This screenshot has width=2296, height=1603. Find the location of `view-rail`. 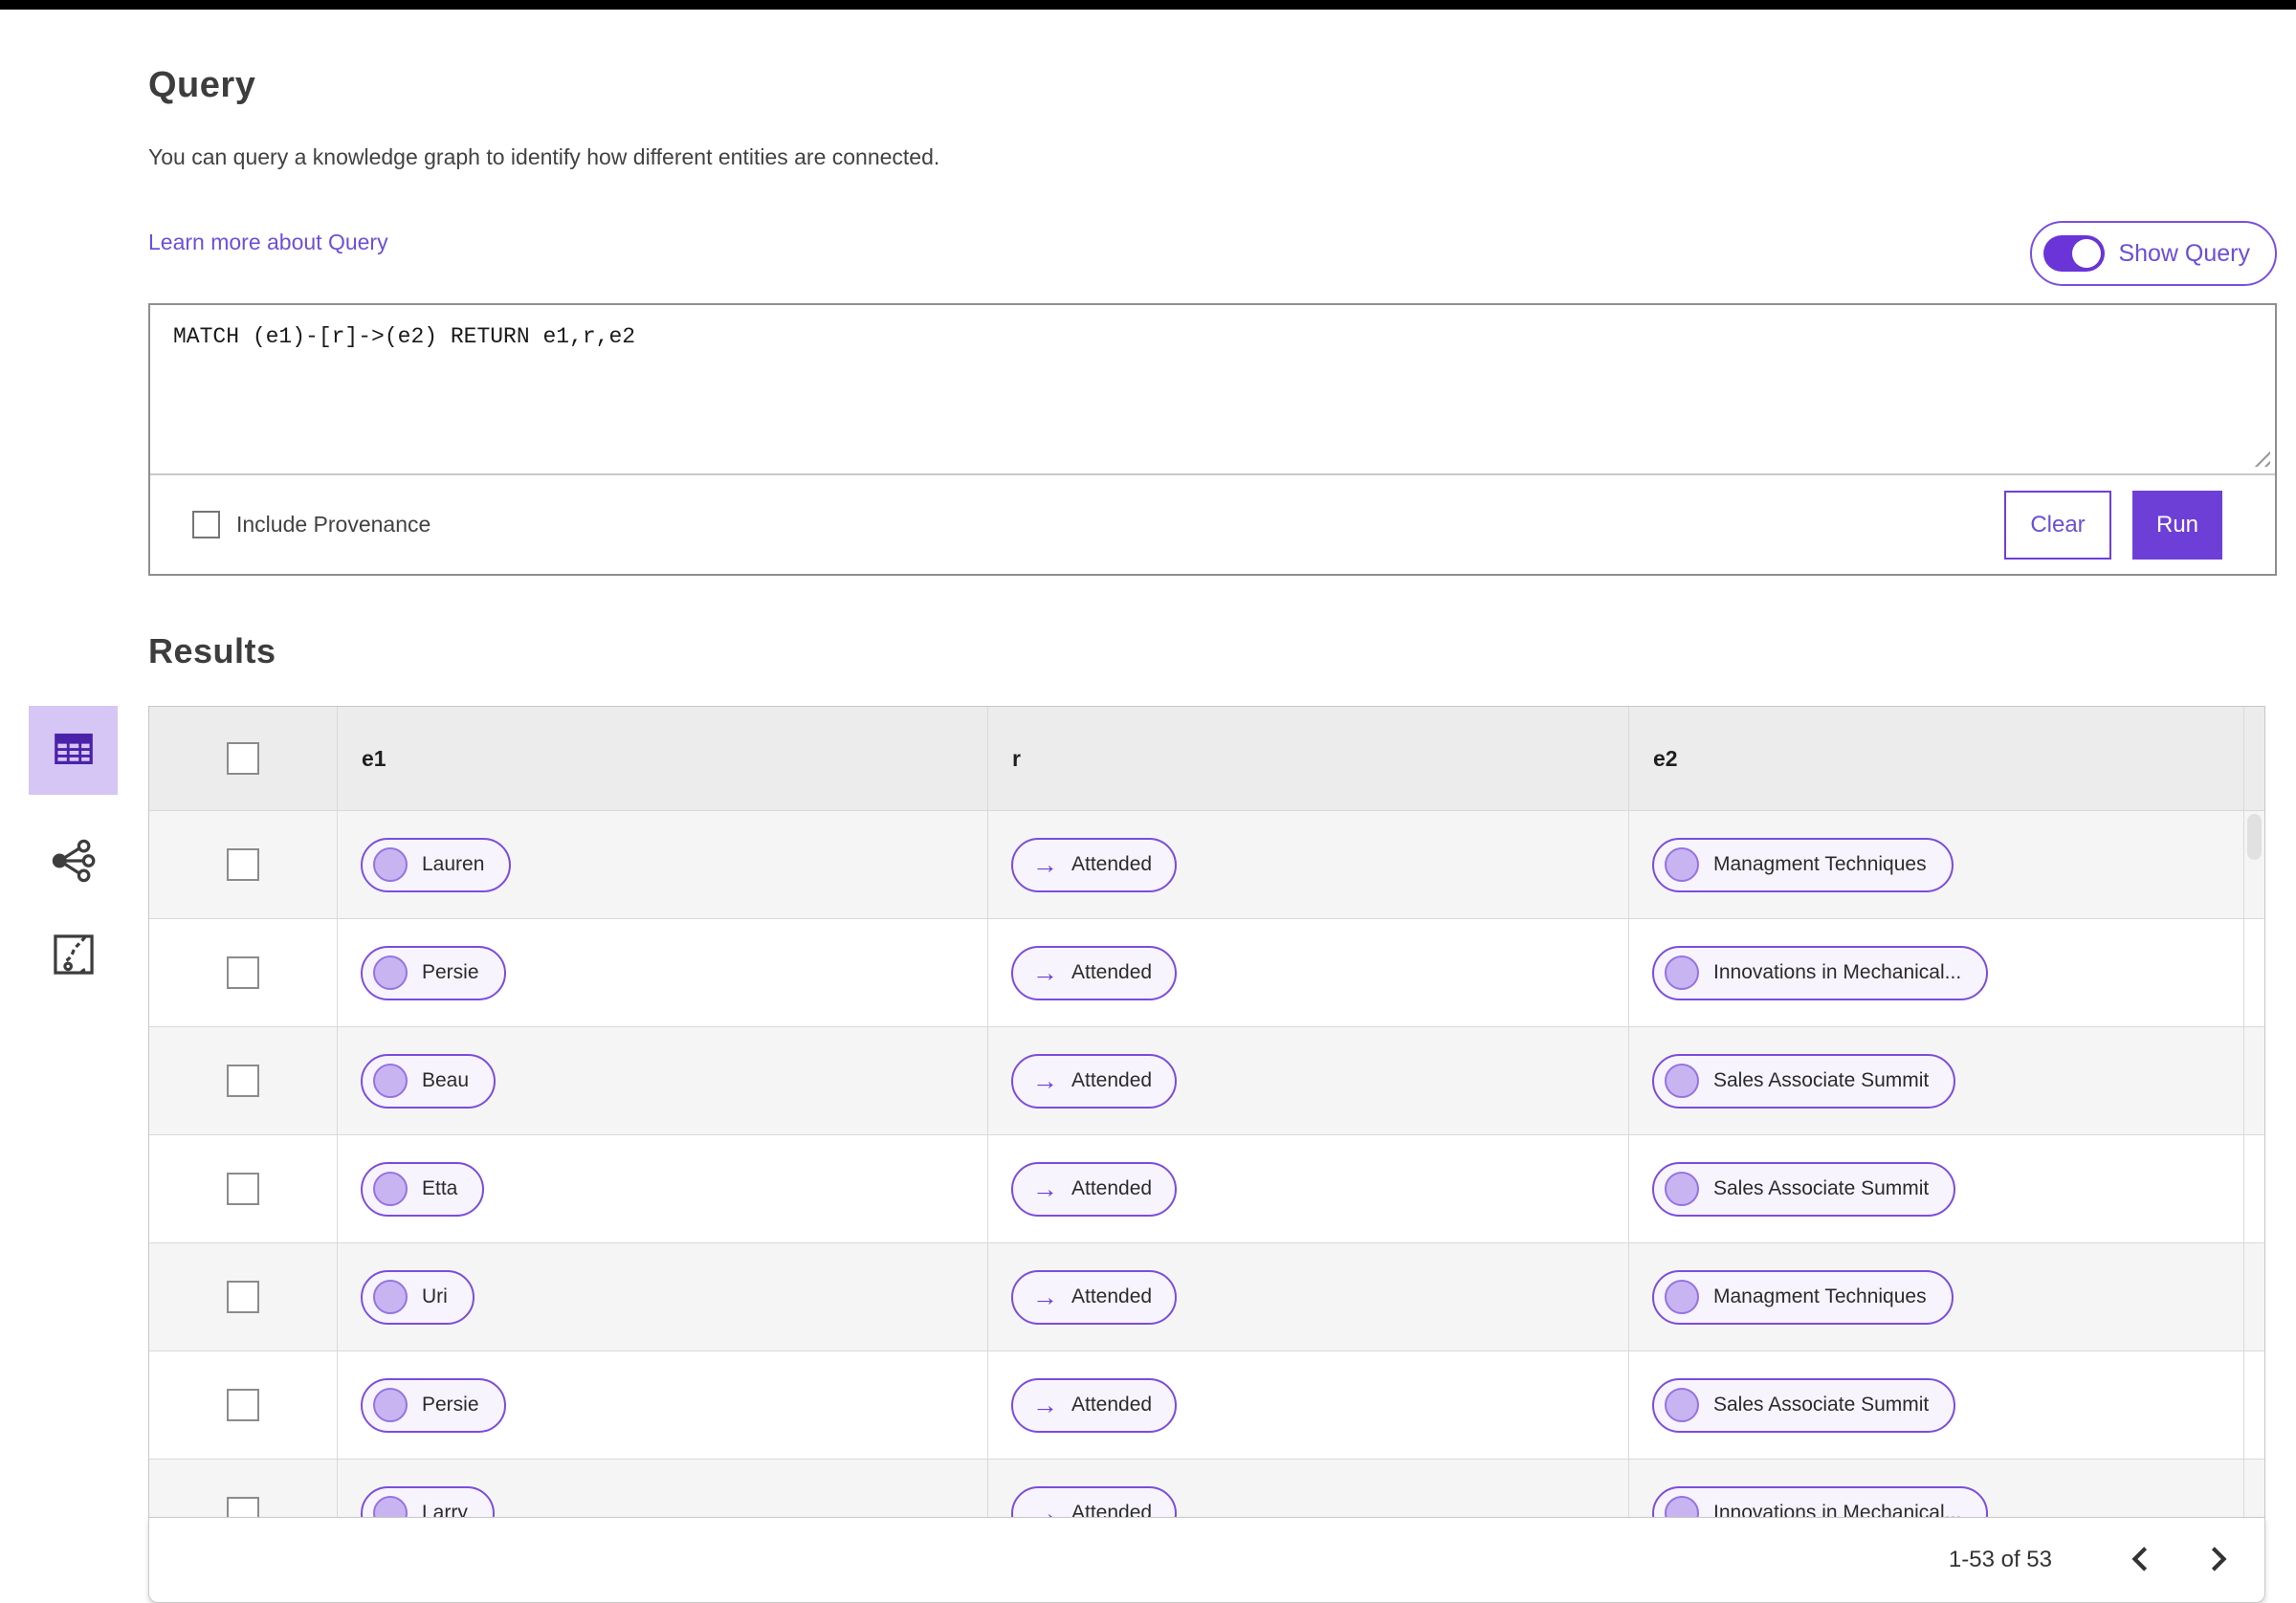

view-rail is located at coordinates (73, 843).